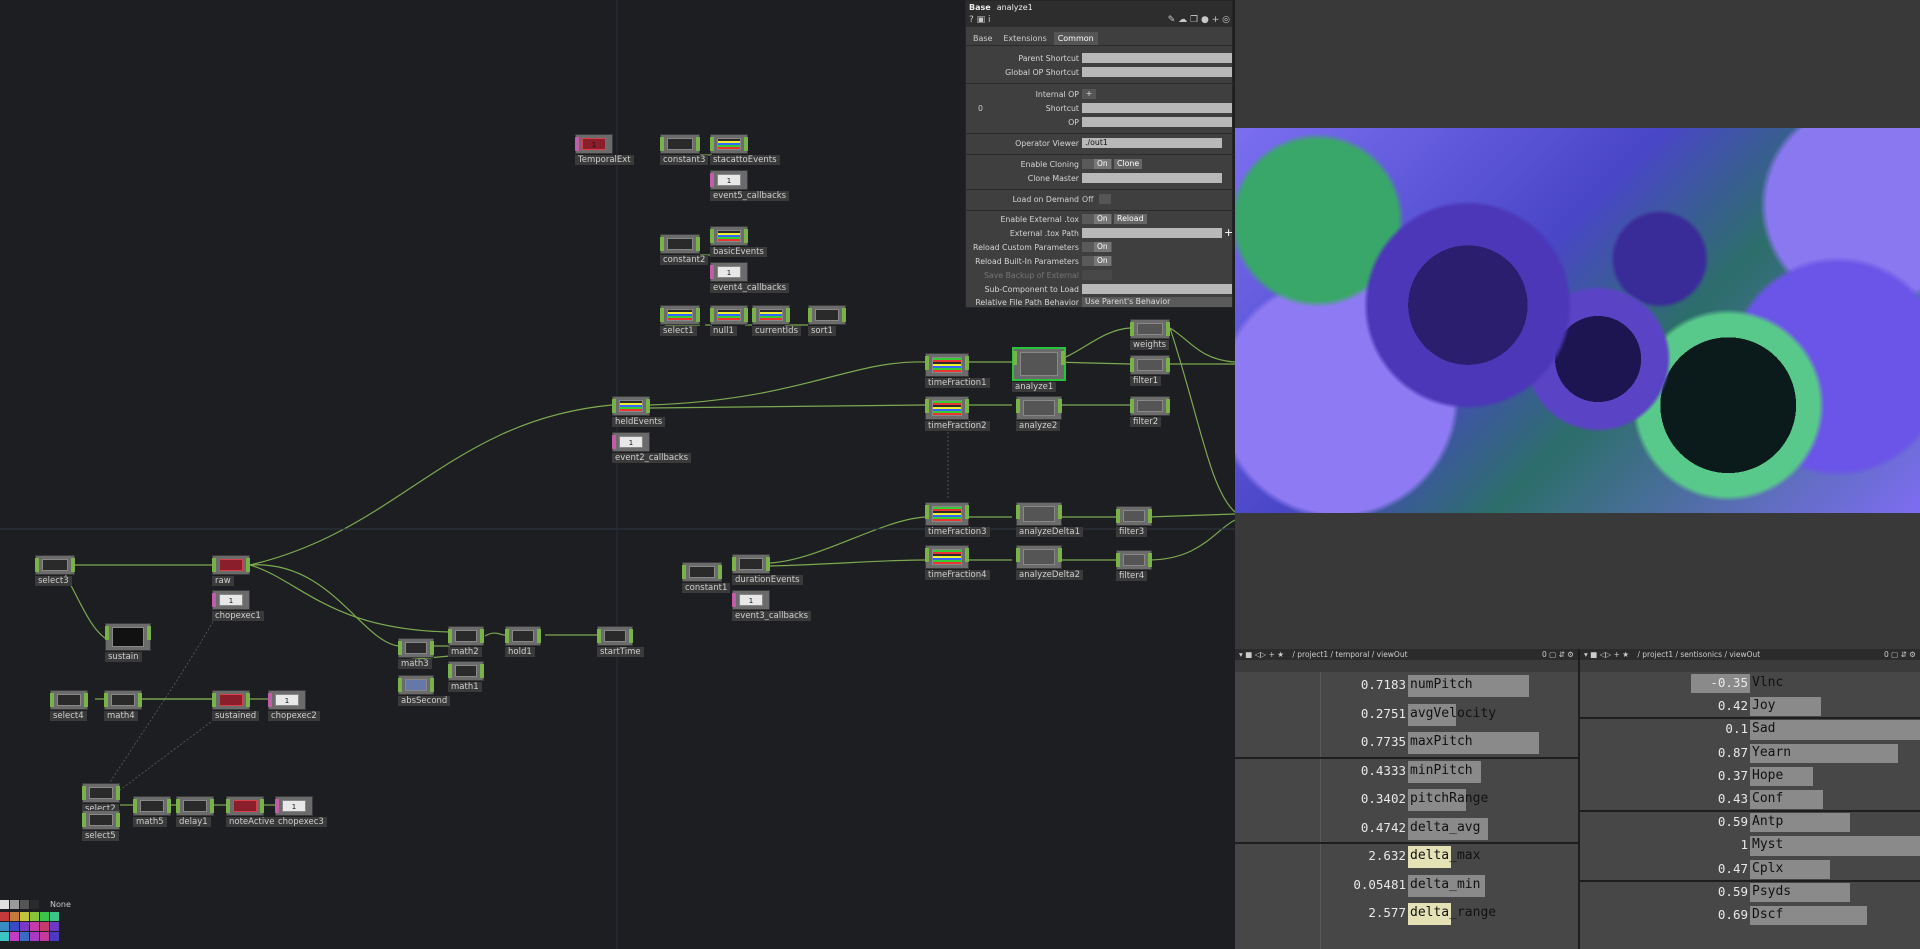 This screenshot has width=1920, height=949. Describe the element at coordinates (1099, 7) in the screenshot. I see `param-title-bar: Base analyze1` at that location.